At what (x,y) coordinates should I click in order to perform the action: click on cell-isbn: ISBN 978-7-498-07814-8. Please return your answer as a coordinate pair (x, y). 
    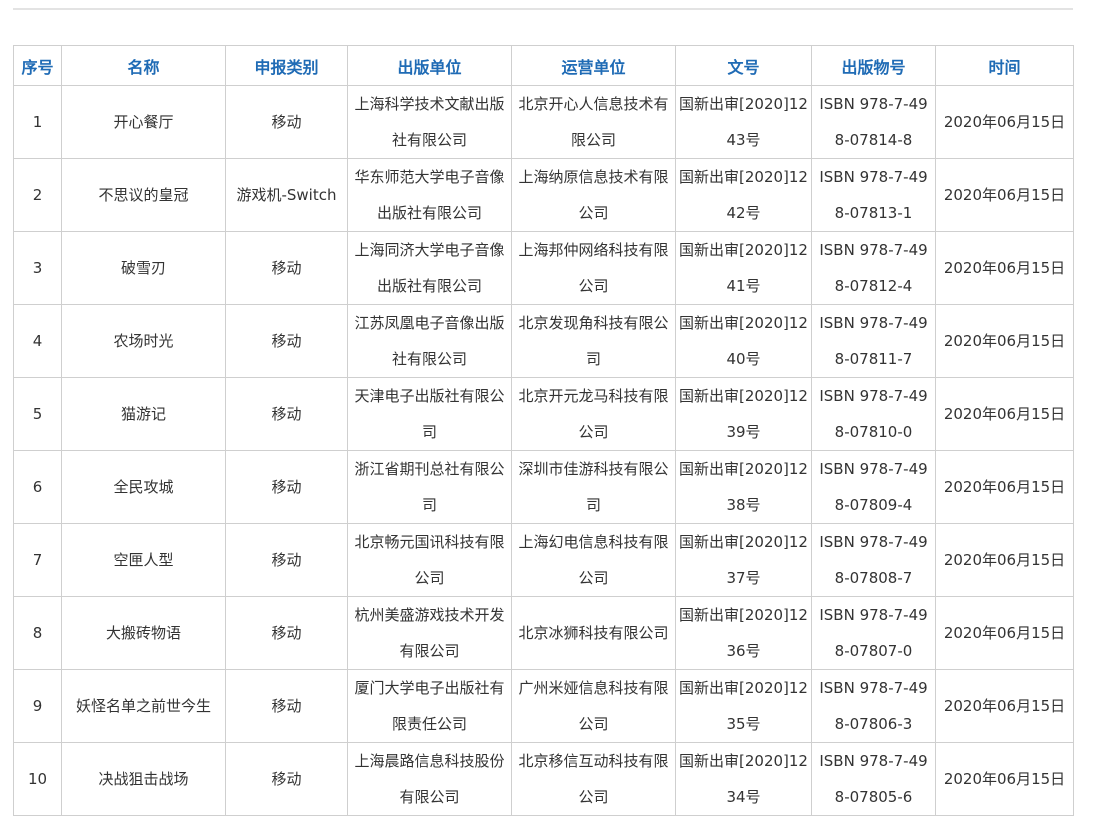
    Looking at the image, I should click on (873, 122).